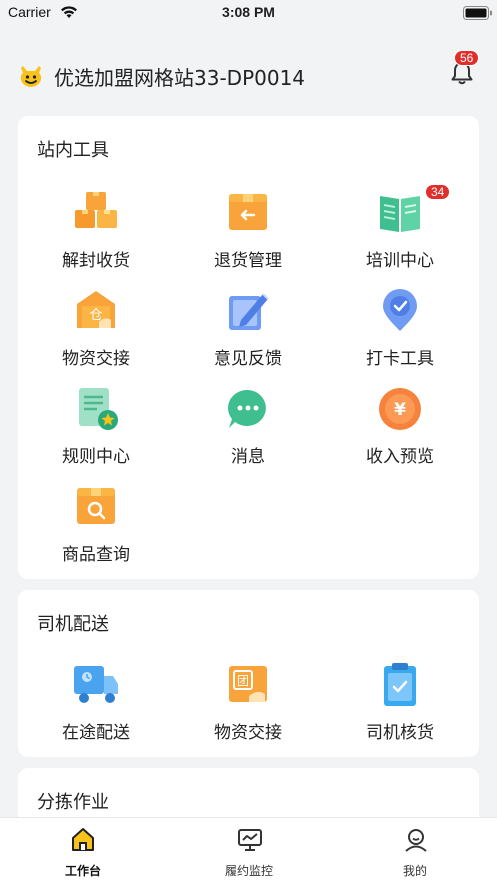  What do you see at coordinates (96, 507) in the screenshot?
I see `search-box-icon` at bounding box center [96, 507].